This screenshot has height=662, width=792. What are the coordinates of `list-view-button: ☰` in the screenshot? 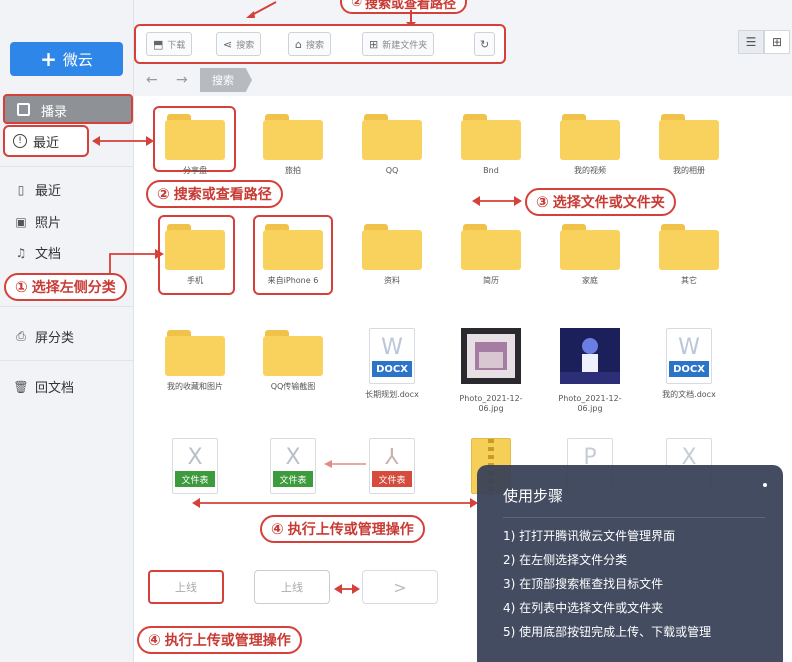 It's located at (751, 42).